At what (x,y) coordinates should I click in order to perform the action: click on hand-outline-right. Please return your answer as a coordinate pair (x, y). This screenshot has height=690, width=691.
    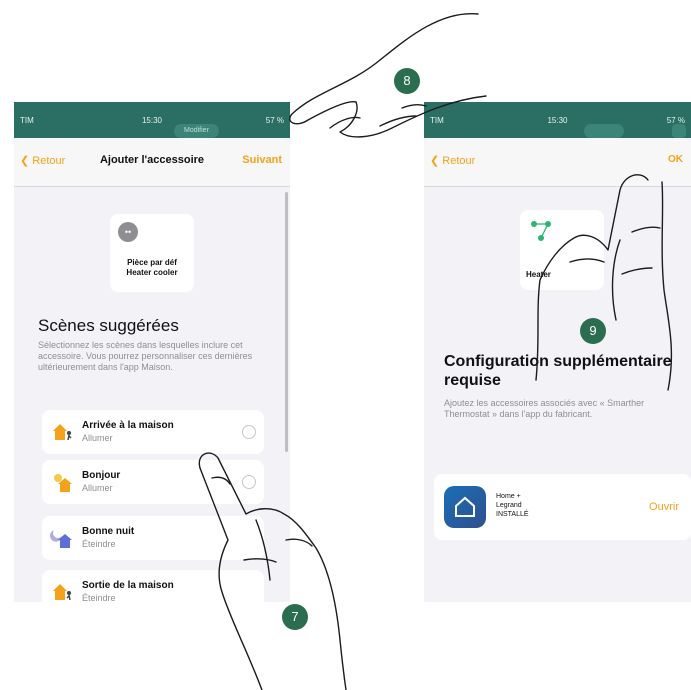
    Looking at the image, I should click on (592, 277).